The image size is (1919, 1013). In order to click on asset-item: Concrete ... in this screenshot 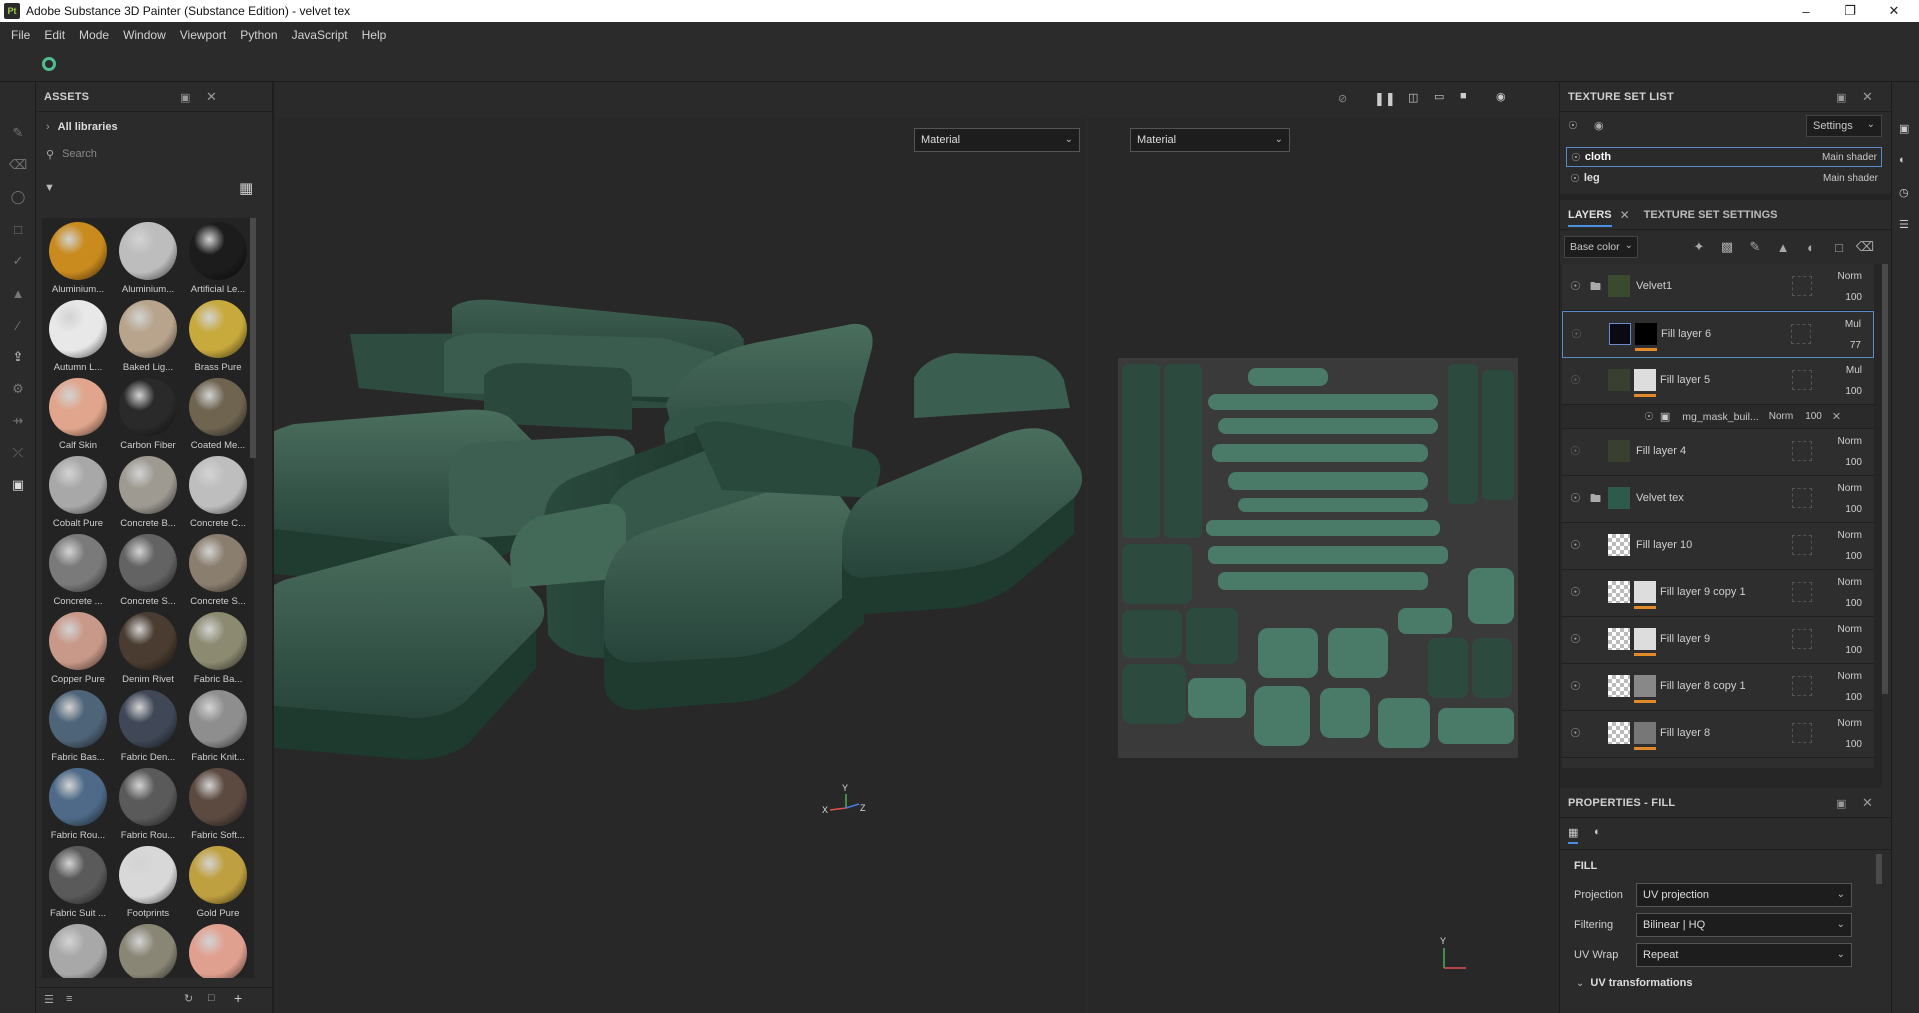, I will do `click(78, 569)`.